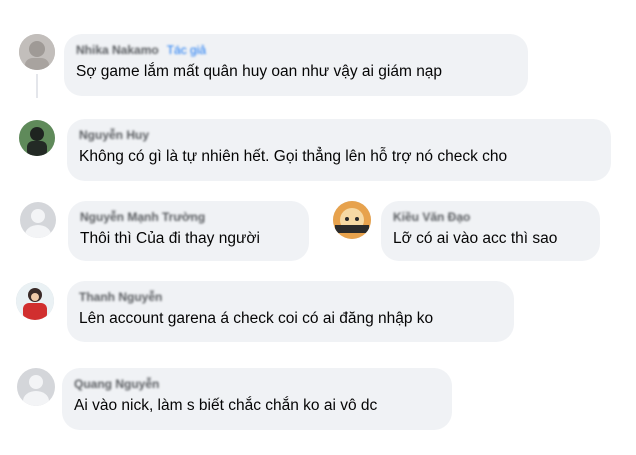 The height and width of the screenshot is (455, 636). What do you see at coordinates (490, 217) in the screenshot?
I see `comment-author: Kiều Văn Đạo` at bounding box center [490, 217].